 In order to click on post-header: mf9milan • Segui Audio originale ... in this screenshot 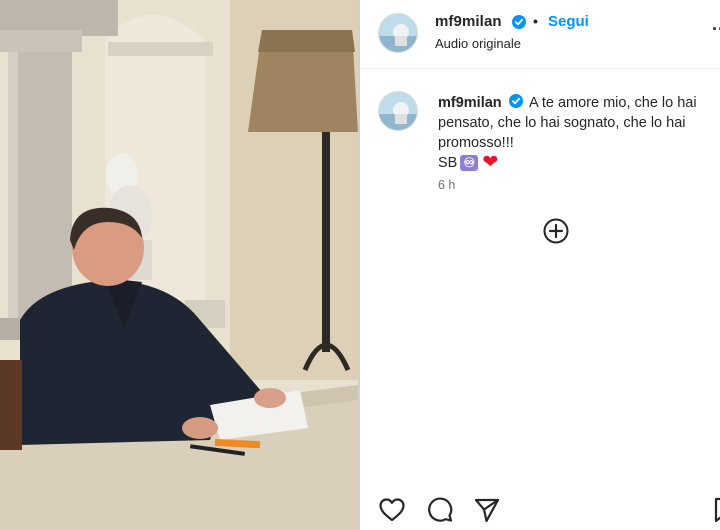, I will do `click(540, 34)`.